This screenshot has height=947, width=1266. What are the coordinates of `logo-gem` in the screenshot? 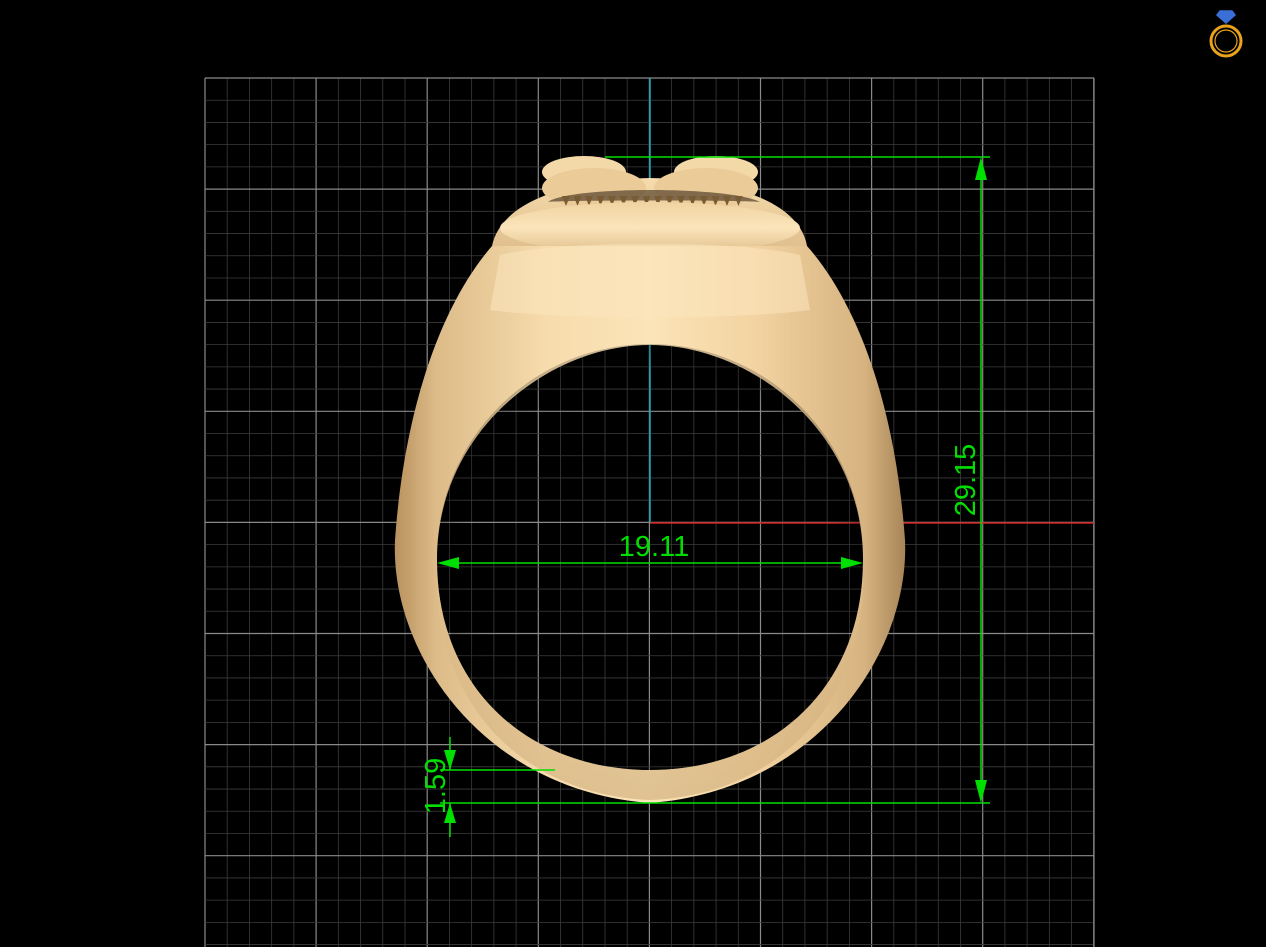 It's located at (1226, 17).